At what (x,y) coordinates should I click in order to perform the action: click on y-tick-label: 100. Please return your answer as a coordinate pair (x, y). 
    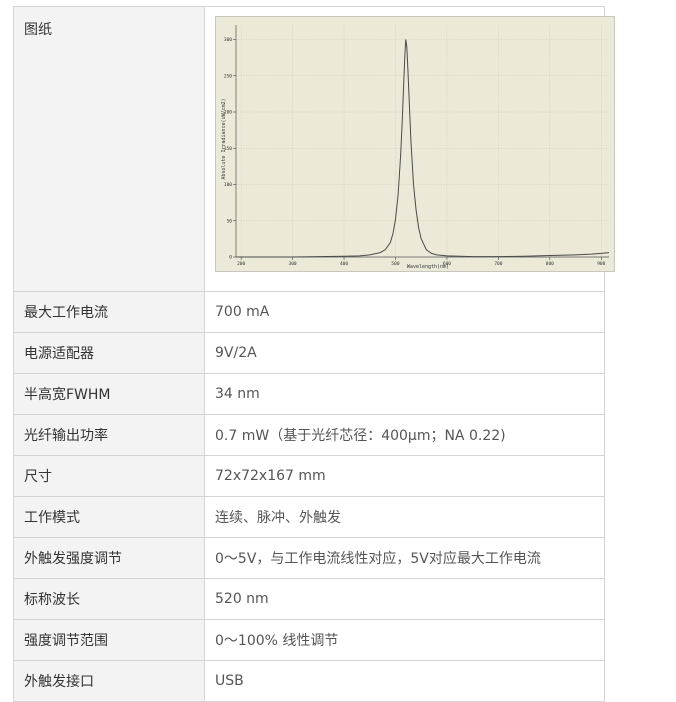
    Looking at the image, I should click on (228, 185).